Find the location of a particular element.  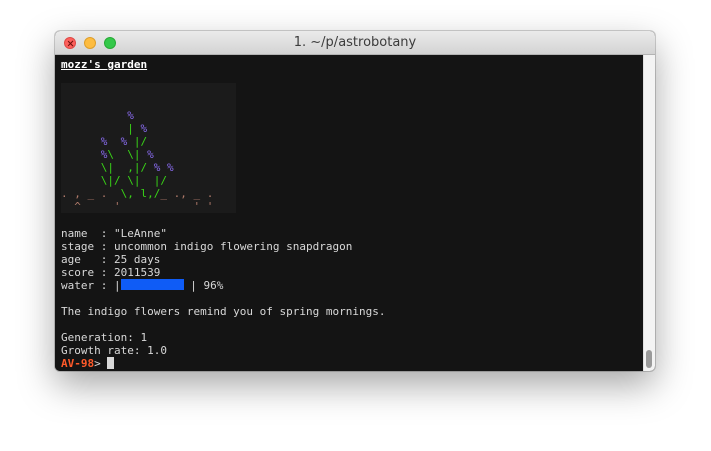

title-bar: 1. ~/p/astrobotany is located at coordinates (355, 43).